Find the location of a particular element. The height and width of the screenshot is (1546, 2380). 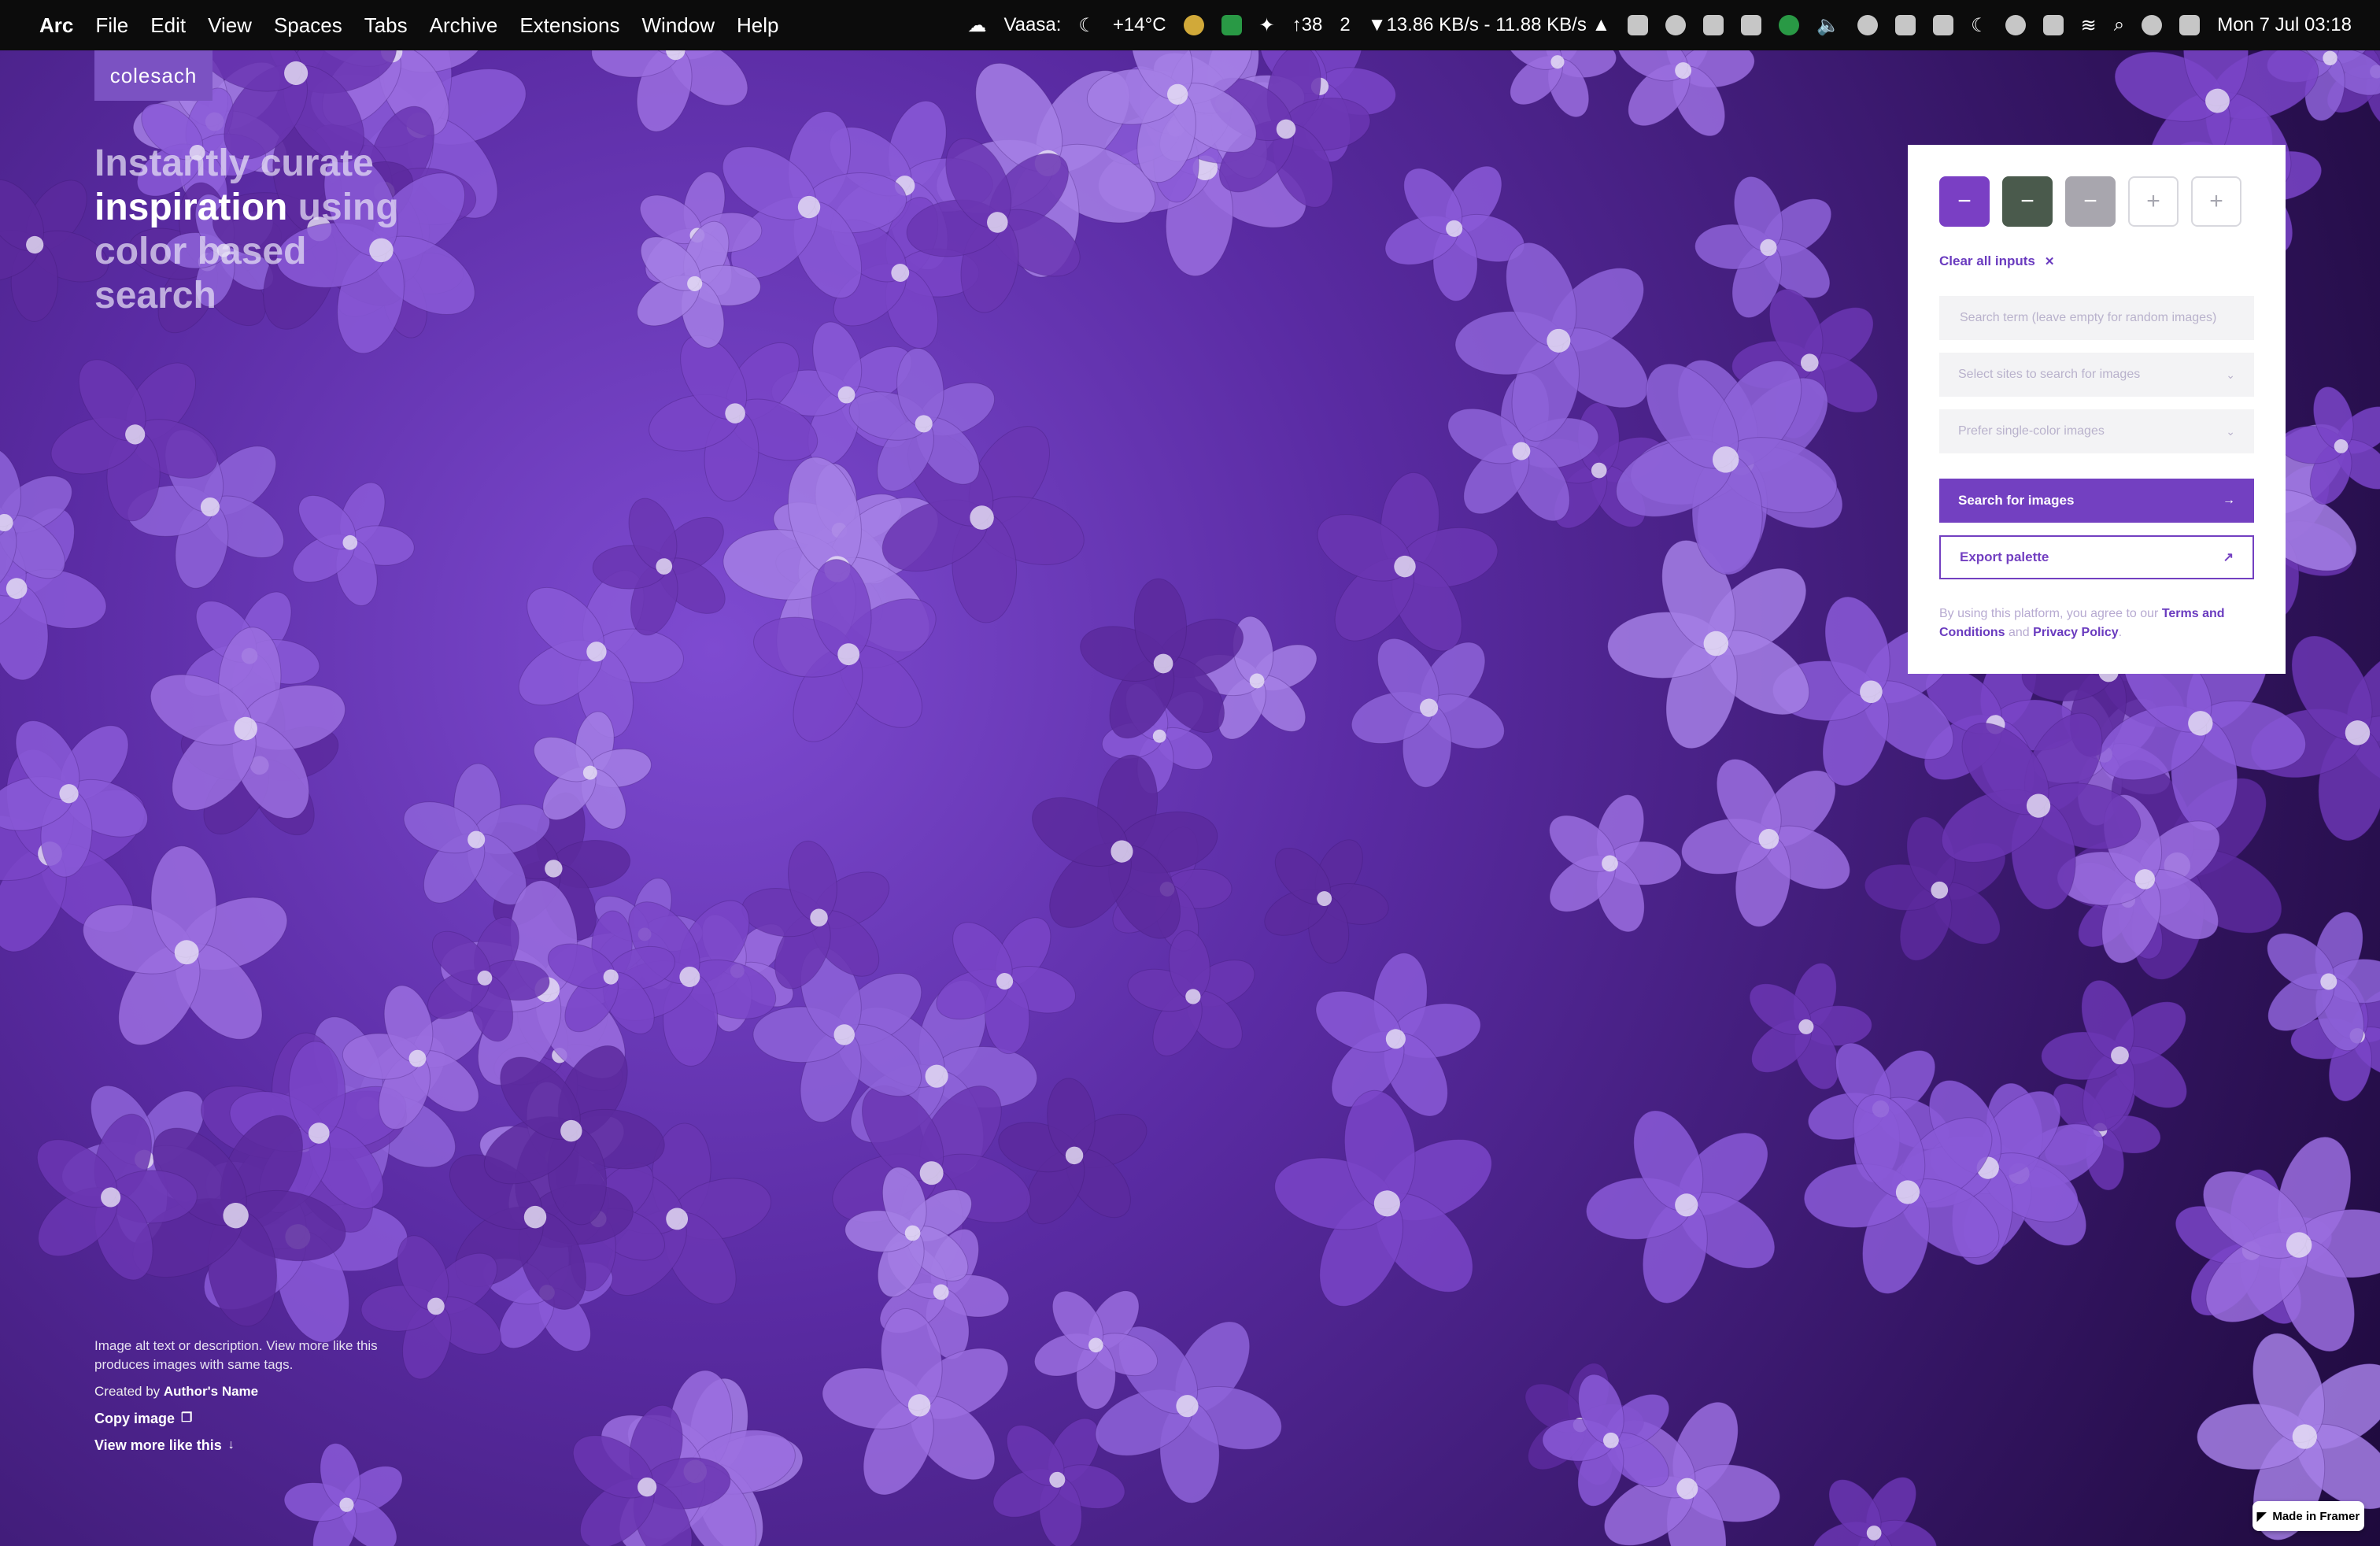

copy-image-label: Copy image is located at coordinates (135, 1419).